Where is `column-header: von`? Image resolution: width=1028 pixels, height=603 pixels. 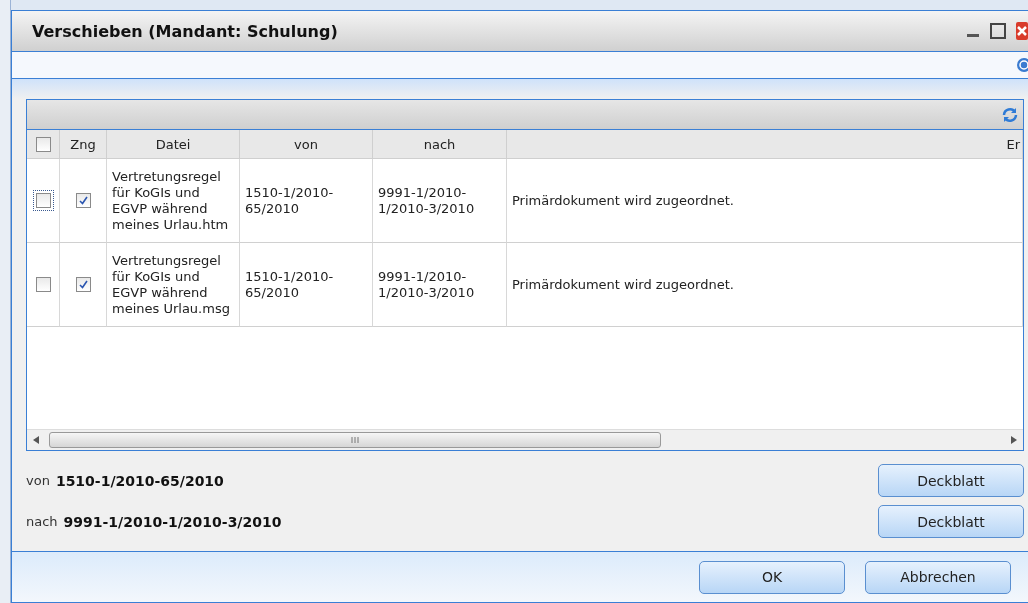 column-header: von is located at coordinates (306, 144).